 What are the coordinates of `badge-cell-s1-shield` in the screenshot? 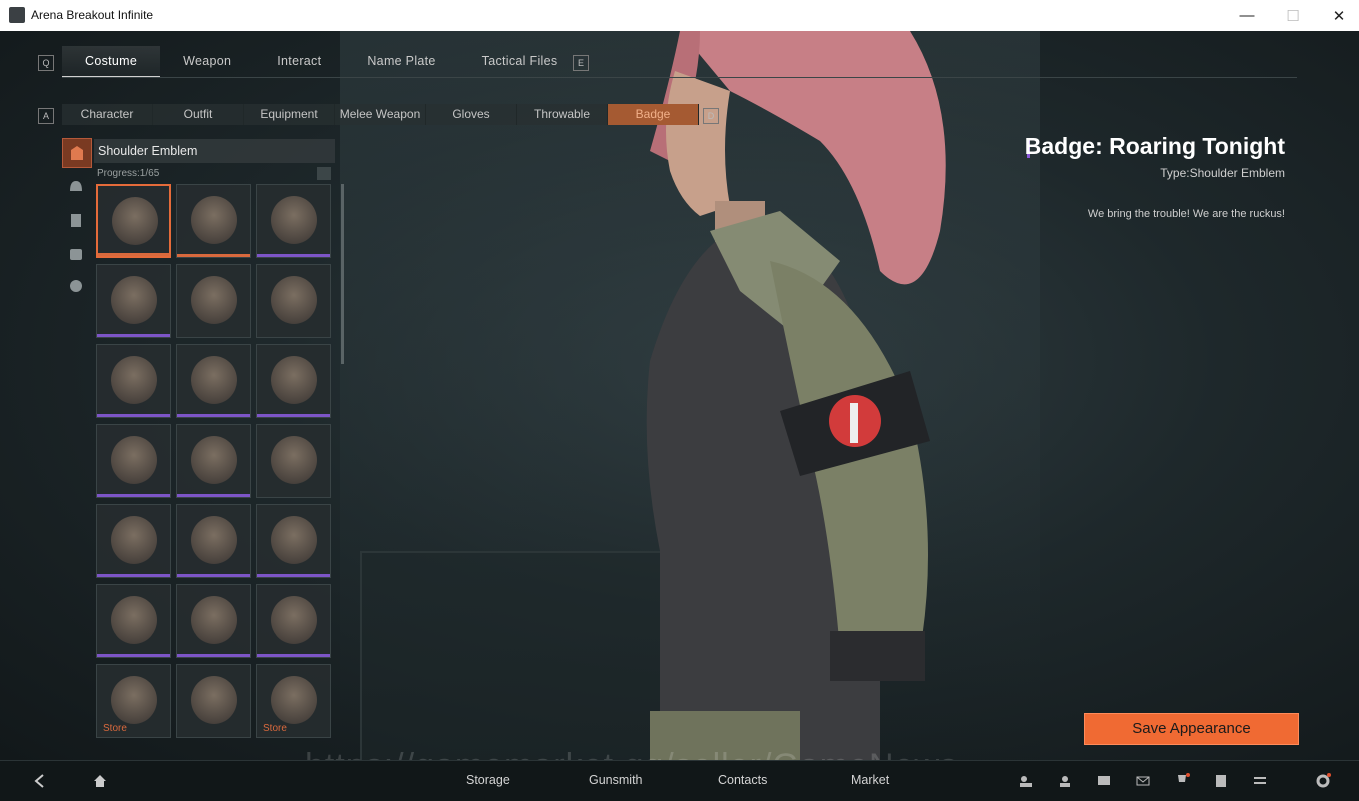 It's located at (133, 301).